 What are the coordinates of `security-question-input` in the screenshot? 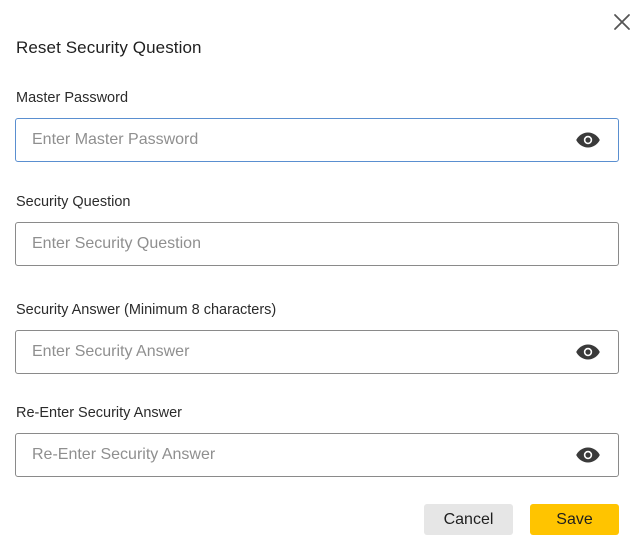 It's located at (317, 244).